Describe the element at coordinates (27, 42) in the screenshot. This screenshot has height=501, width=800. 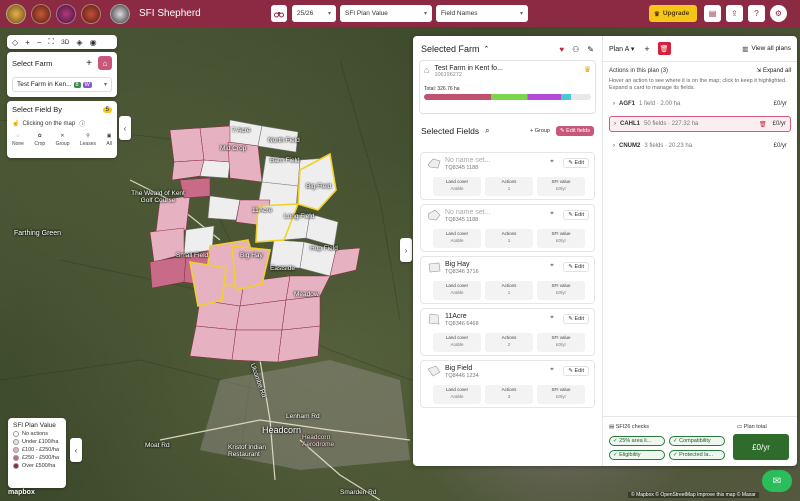
I see `zoom-in-icon: +` at that location.